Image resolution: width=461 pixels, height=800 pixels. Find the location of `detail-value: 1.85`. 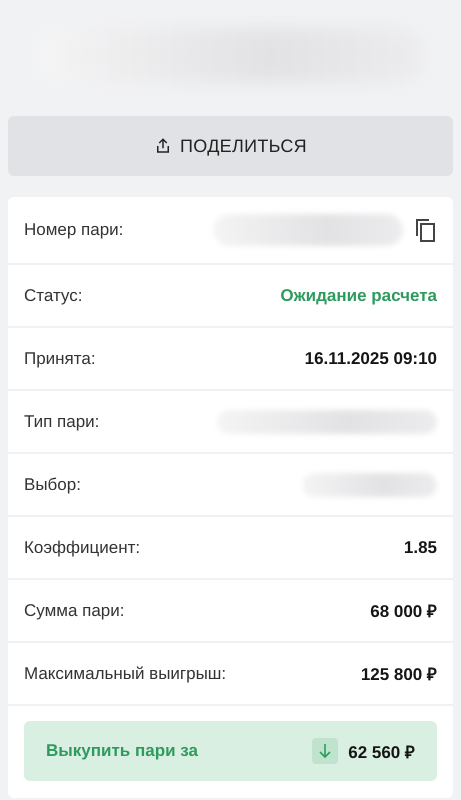

detail-value: 1.85 is located at coordinates (420, 548).